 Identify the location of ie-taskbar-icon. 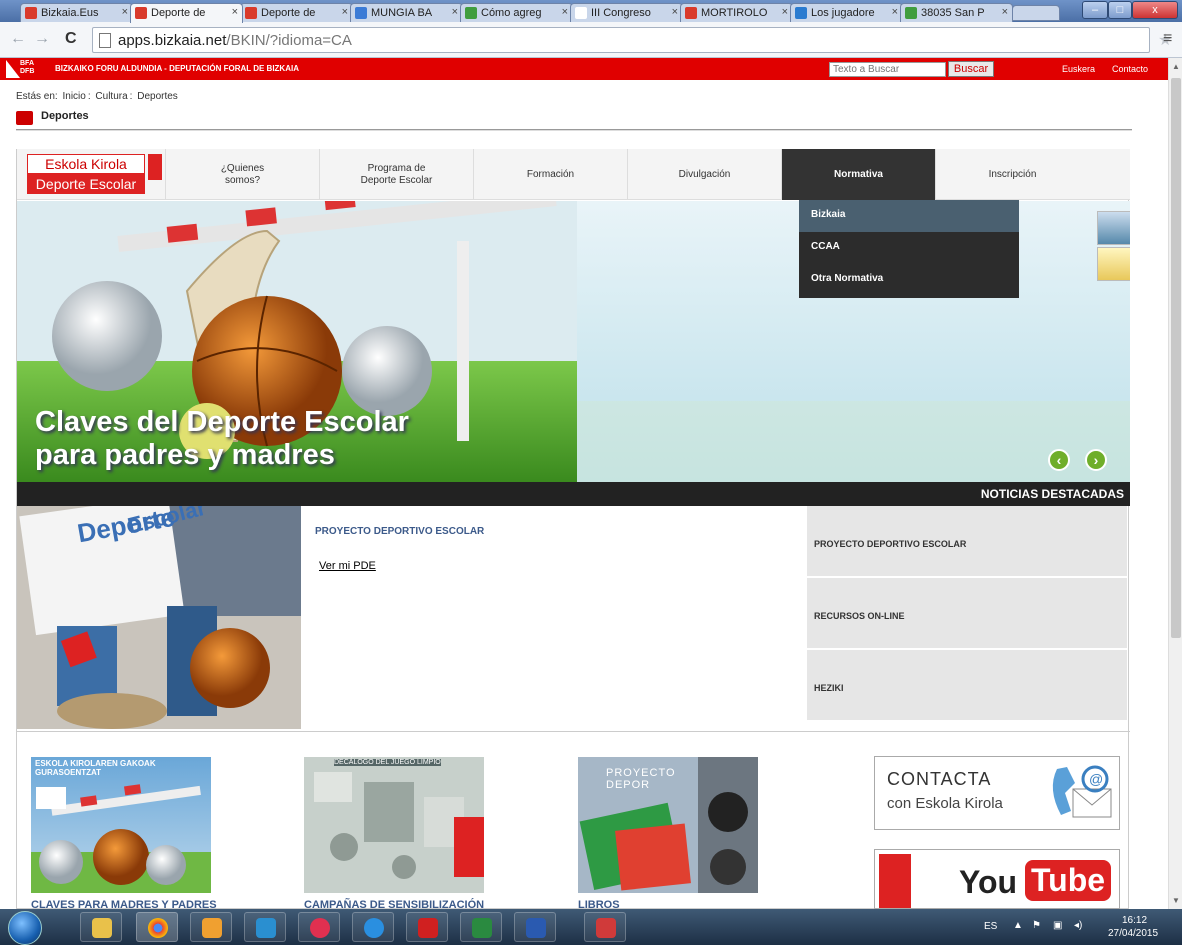
(373, 927).